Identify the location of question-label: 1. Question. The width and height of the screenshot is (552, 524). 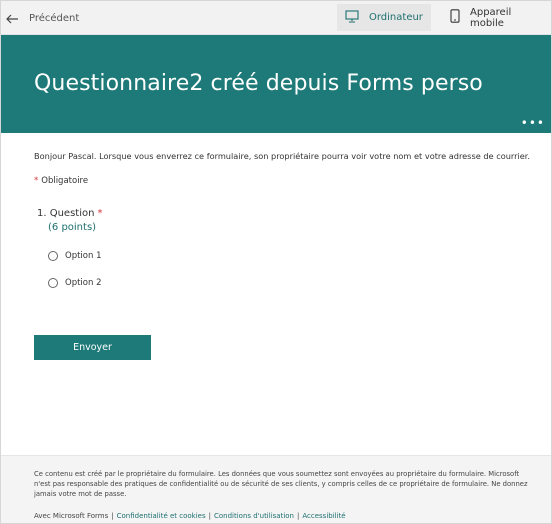
(66, 213).